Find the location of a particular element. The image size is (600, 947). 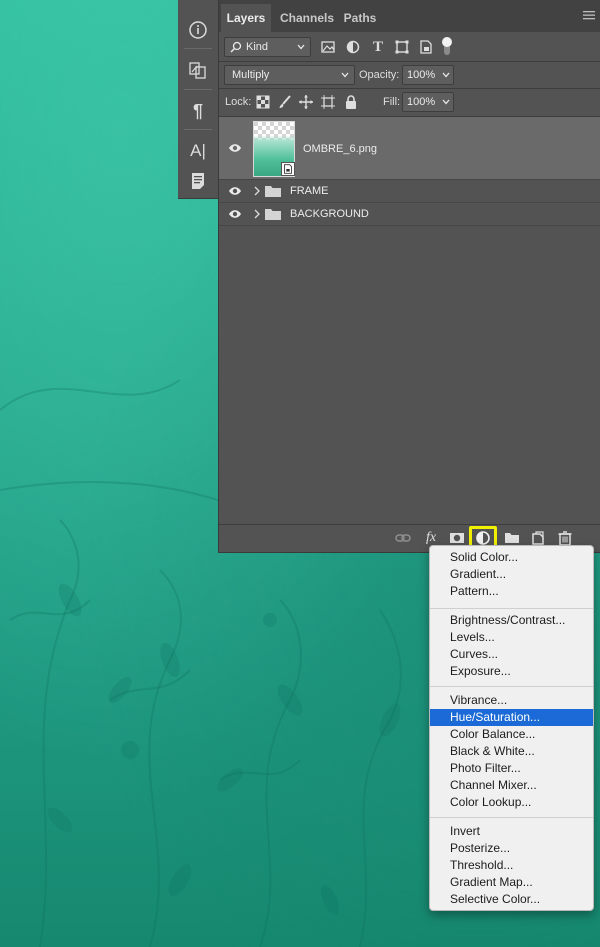

layer-name: FRAME is located at coordinates (309, 191).